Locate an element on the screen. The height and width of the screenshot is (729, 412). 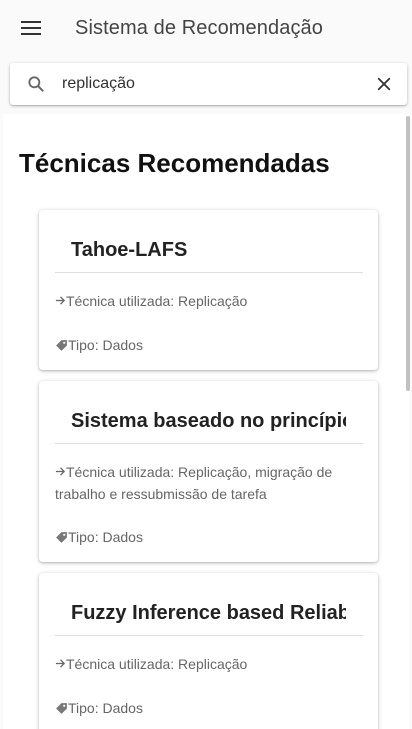
menu-icon is located at coordinates (32, 28).